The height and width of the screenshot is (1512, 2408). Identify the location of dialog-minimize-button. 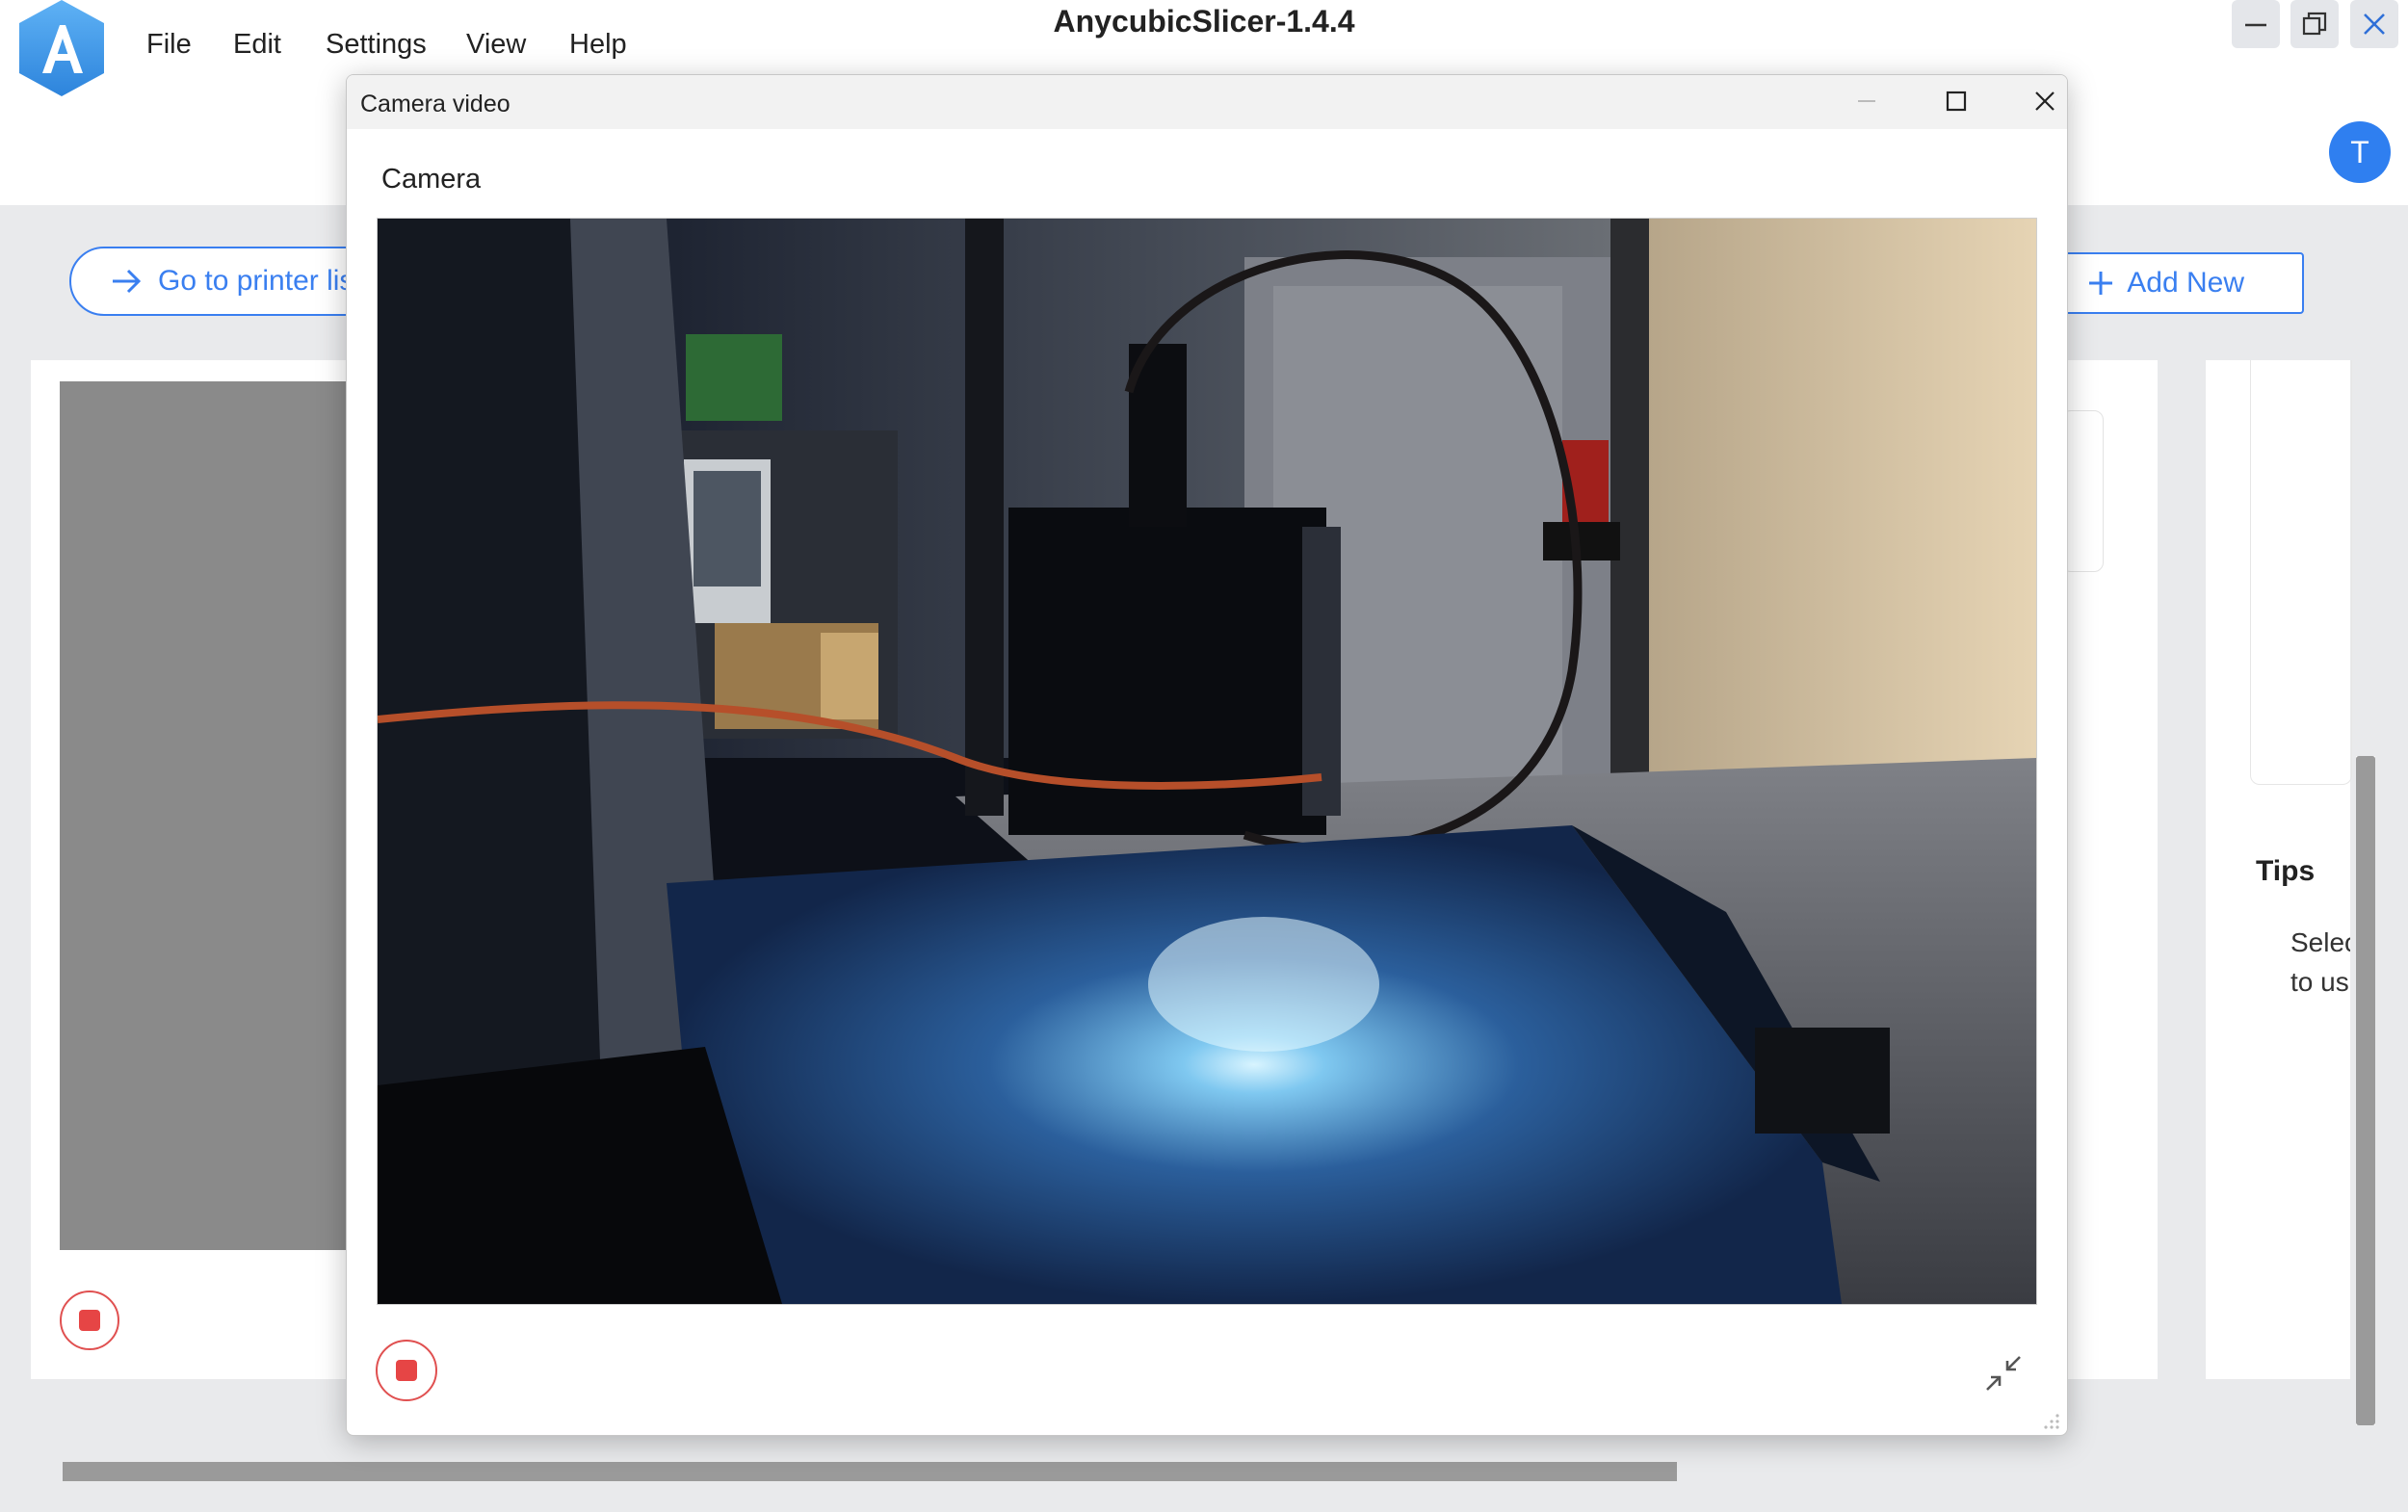
(1867, 101).